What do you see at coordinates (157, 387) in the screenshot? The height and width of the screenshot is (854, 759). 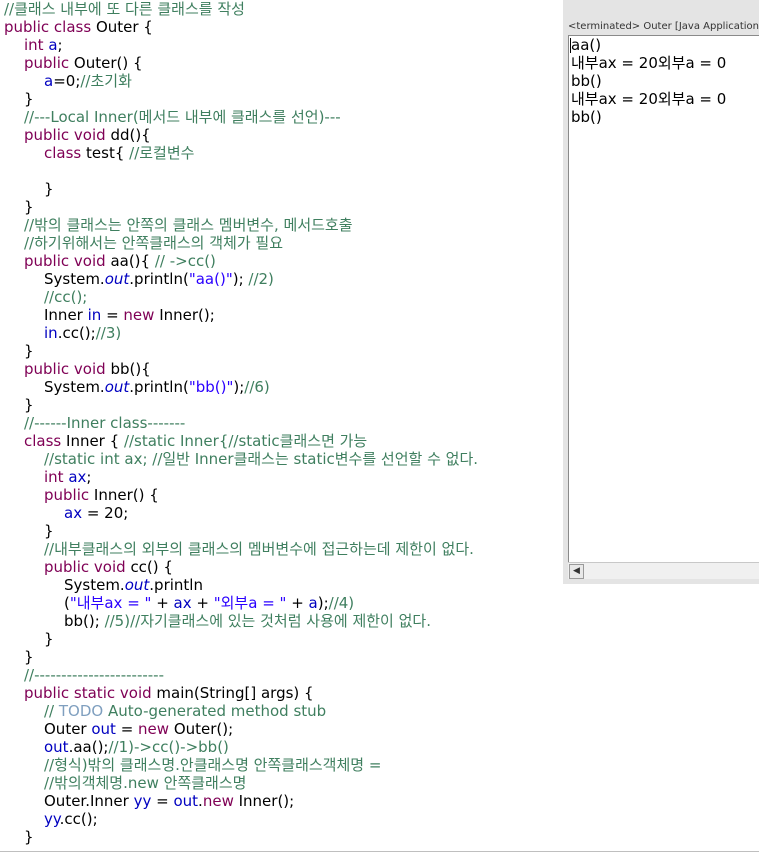 I see `code-line: System.out.println("bb()");//6)` at bounding box center [157, 387].